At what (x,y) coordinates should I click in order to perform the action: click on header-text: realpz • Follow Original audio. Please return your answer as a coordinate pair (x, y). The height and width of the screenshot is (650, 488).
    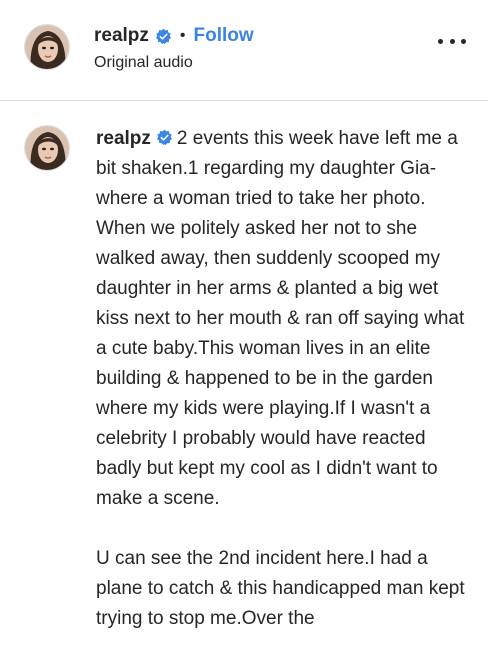
    Looking at the image, I should click on (251, 48).